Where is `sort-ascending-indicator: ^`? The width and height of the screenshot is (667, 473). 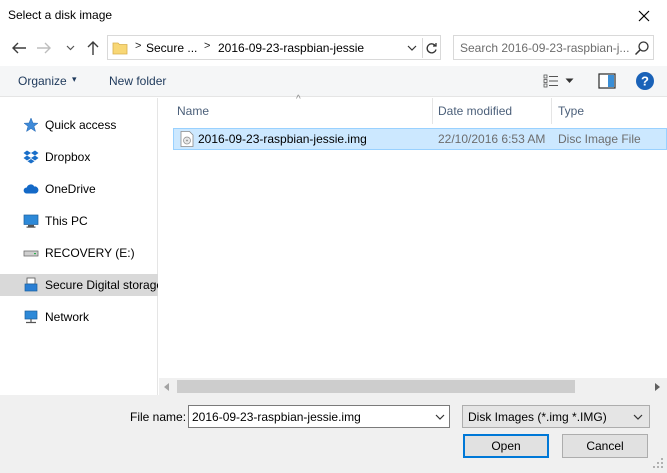 sort-ascending-indicator: ^ is located at coordinates (298, 99).